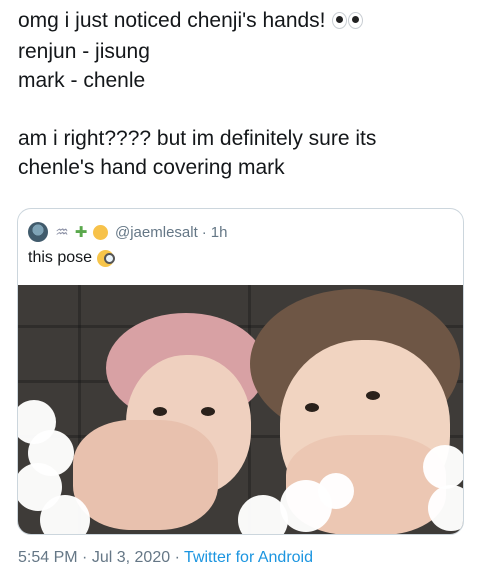 This screenshot has height=577, width=480. Describe the element at coordinates (219, 232) in the screenshot. I see `quoted-tweet-time: 1h` at that location.